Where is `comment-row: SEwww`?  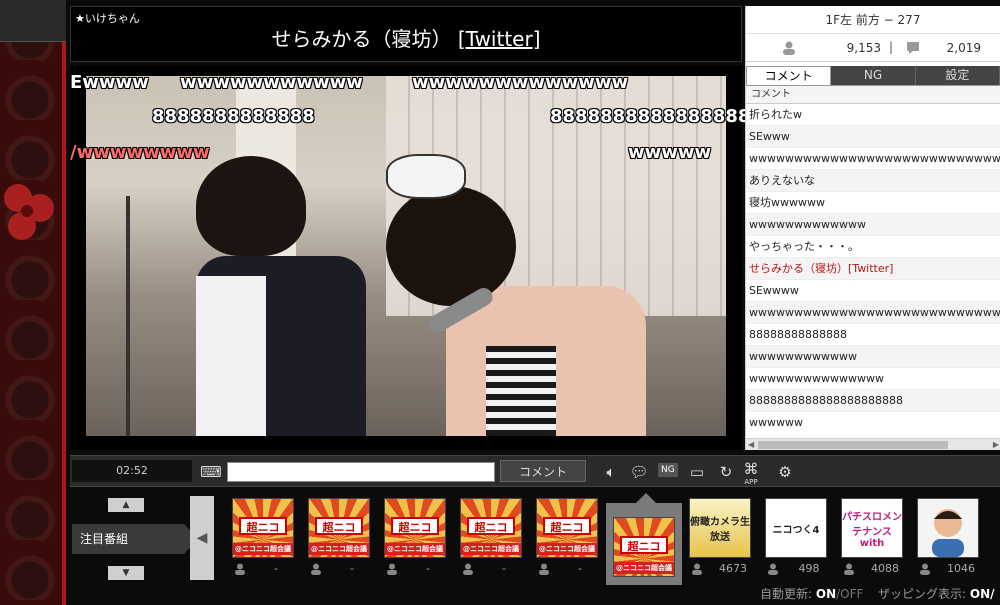
comment-row: SEwww is located at coordinates (873, 137).